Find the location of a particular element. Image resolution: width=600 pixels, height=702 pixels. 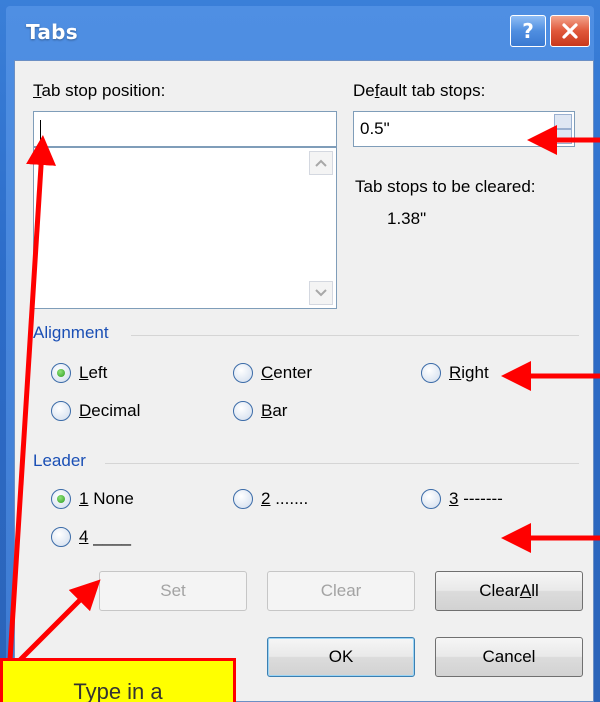

clear-all-button: Clear All is located at coordinates (509, 591).